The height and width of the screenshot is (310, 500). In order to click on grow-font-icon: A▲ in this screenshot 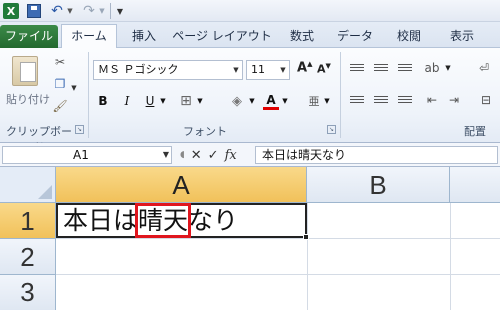, I will do `click(304, 67)`.